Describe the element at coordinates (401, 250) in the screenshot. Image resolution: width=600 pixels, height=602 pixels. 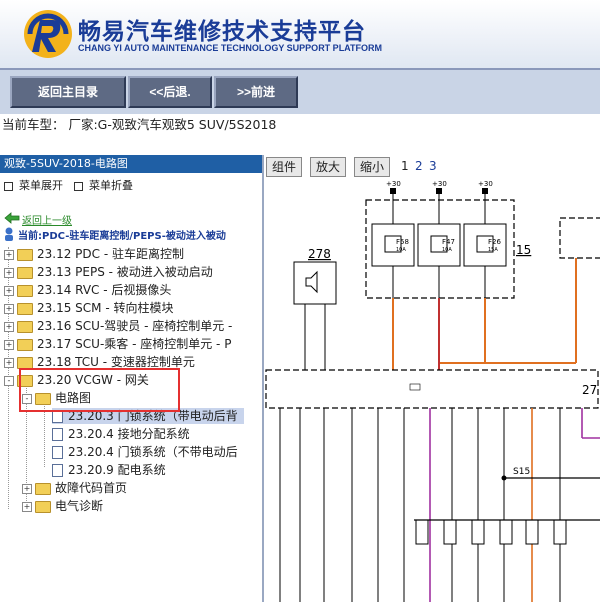
I see `label-10a-1: 10A` at that location.